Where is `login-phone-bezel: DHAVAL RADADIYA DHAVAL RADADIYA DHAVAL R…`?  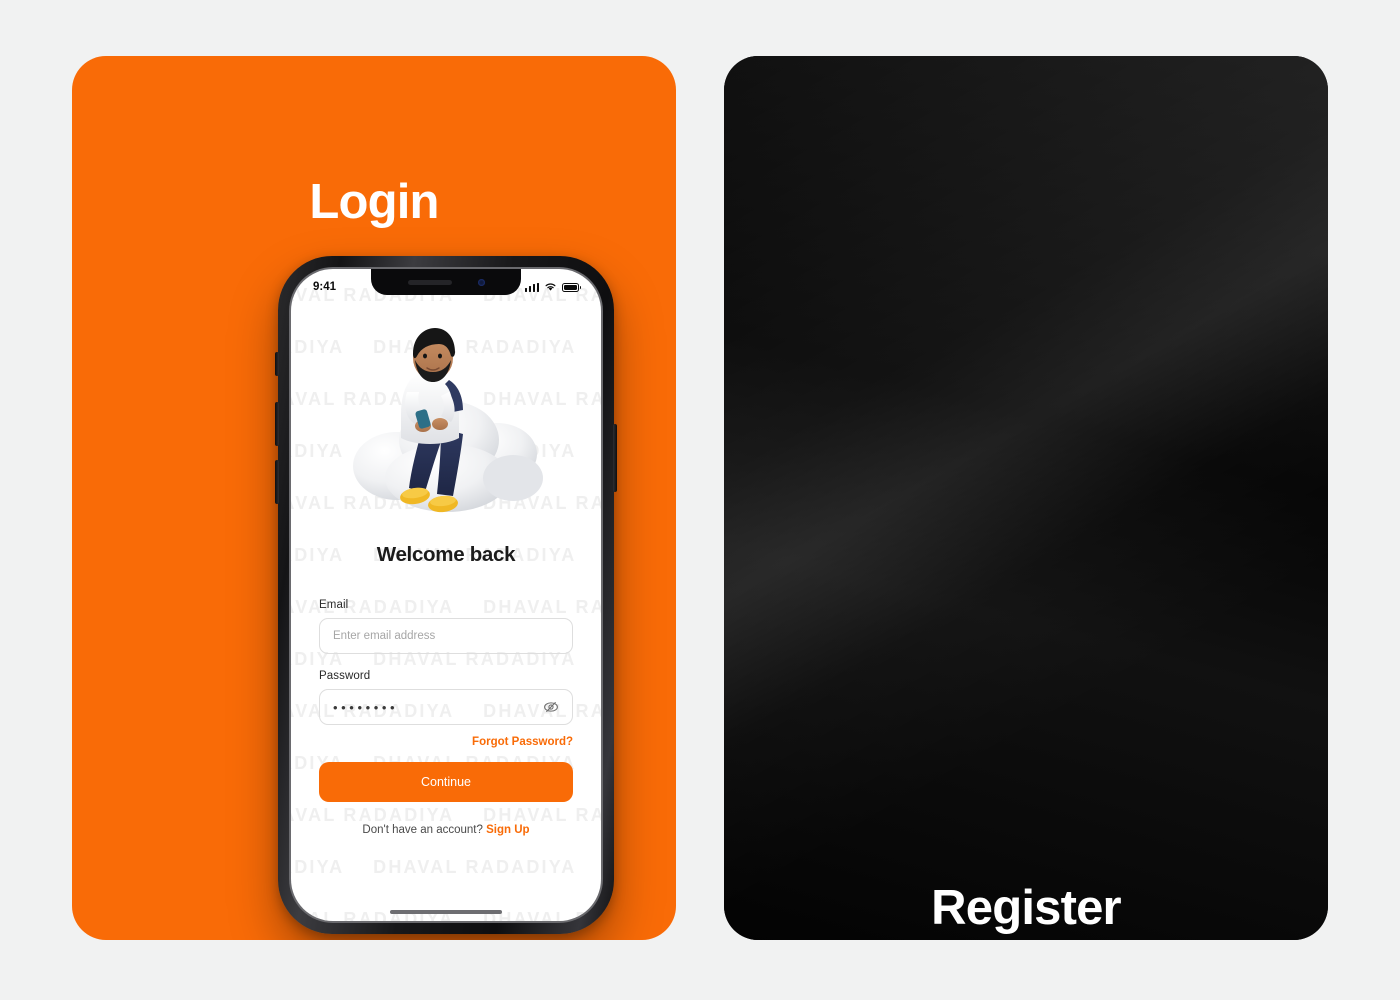 login-phone-bezel: DHAVAL RADADIYA DHAVAL RADADIYA DHAVAL R… is located at coordinates (446, 595).